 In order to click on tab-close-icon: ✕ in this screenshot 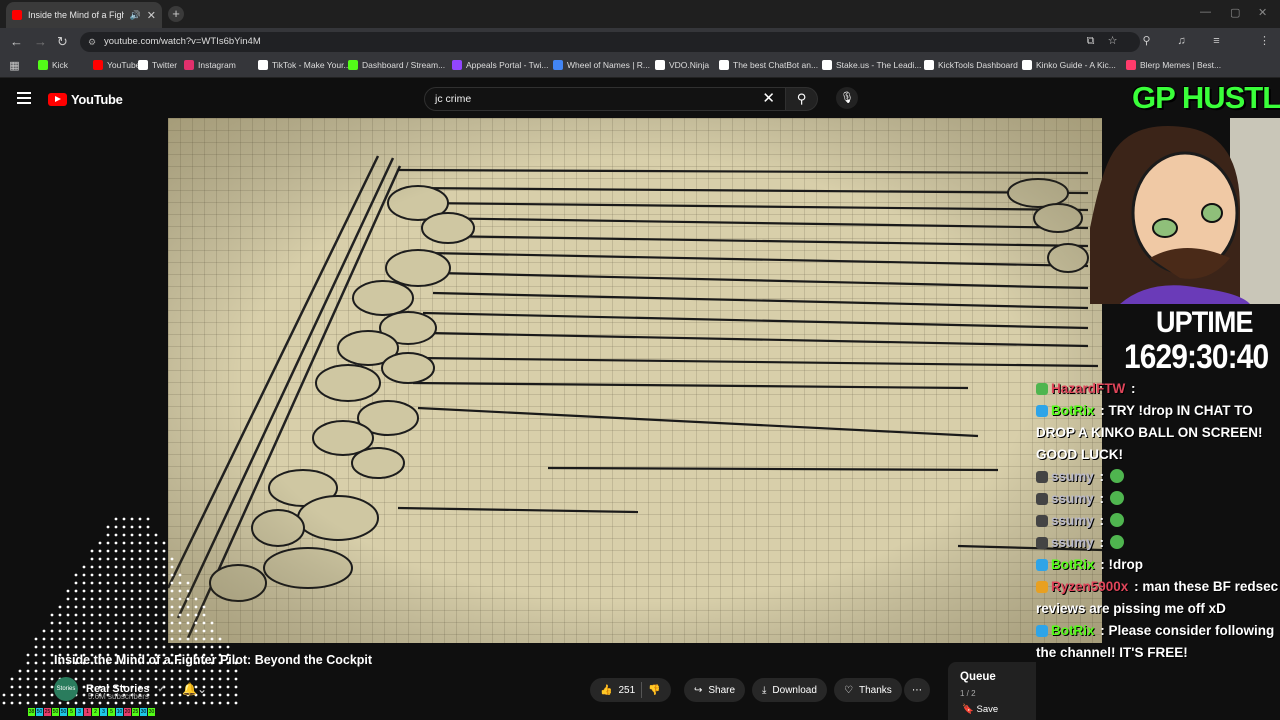, I will do `click(151, 15)`.